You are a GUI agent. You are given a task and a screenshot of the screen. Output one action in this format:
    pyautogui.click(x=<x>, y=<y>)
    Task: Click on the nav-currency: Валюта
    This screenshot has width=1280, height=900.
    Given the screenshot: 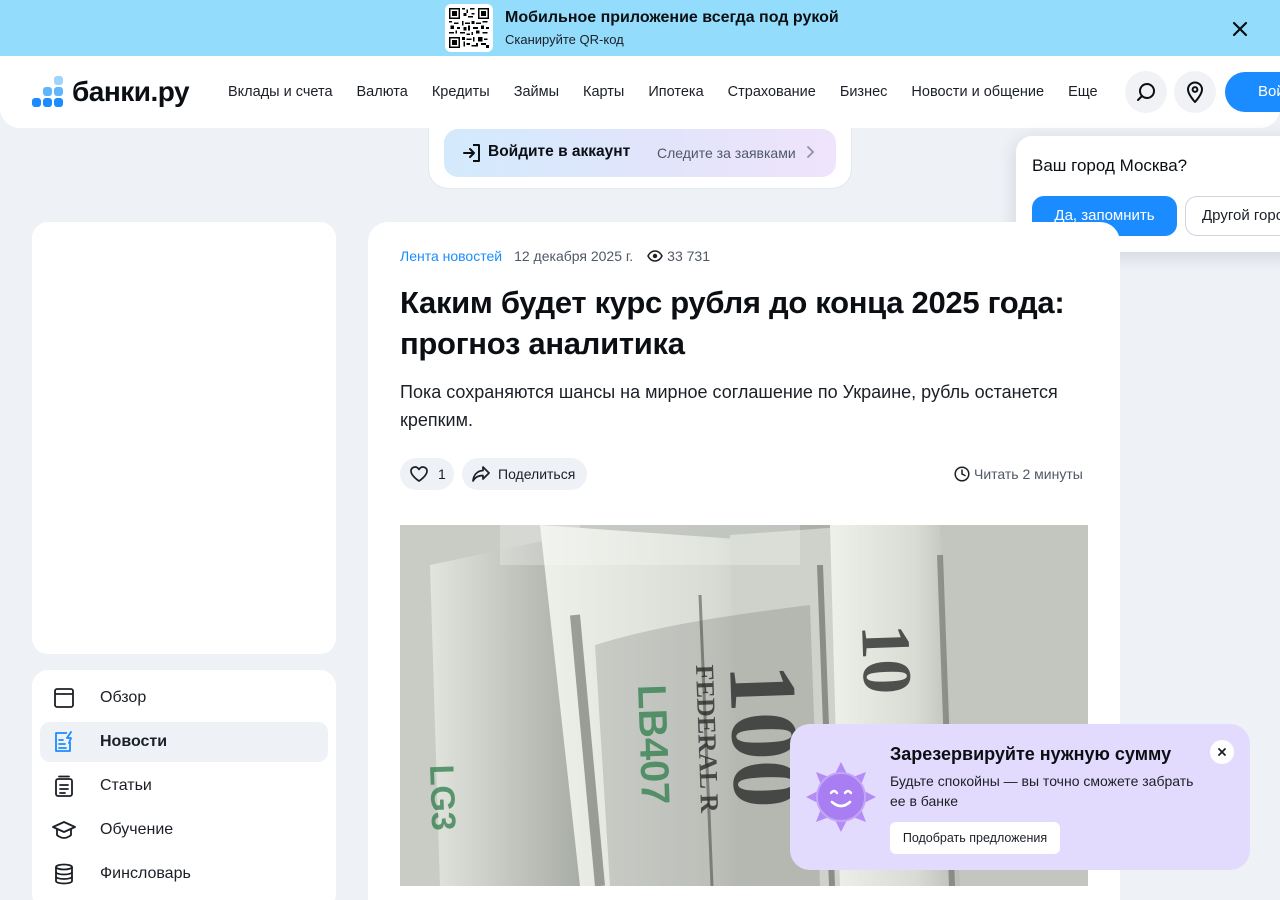 What is the action you would take?
    pyautogui.click(x=382, y=92)
    